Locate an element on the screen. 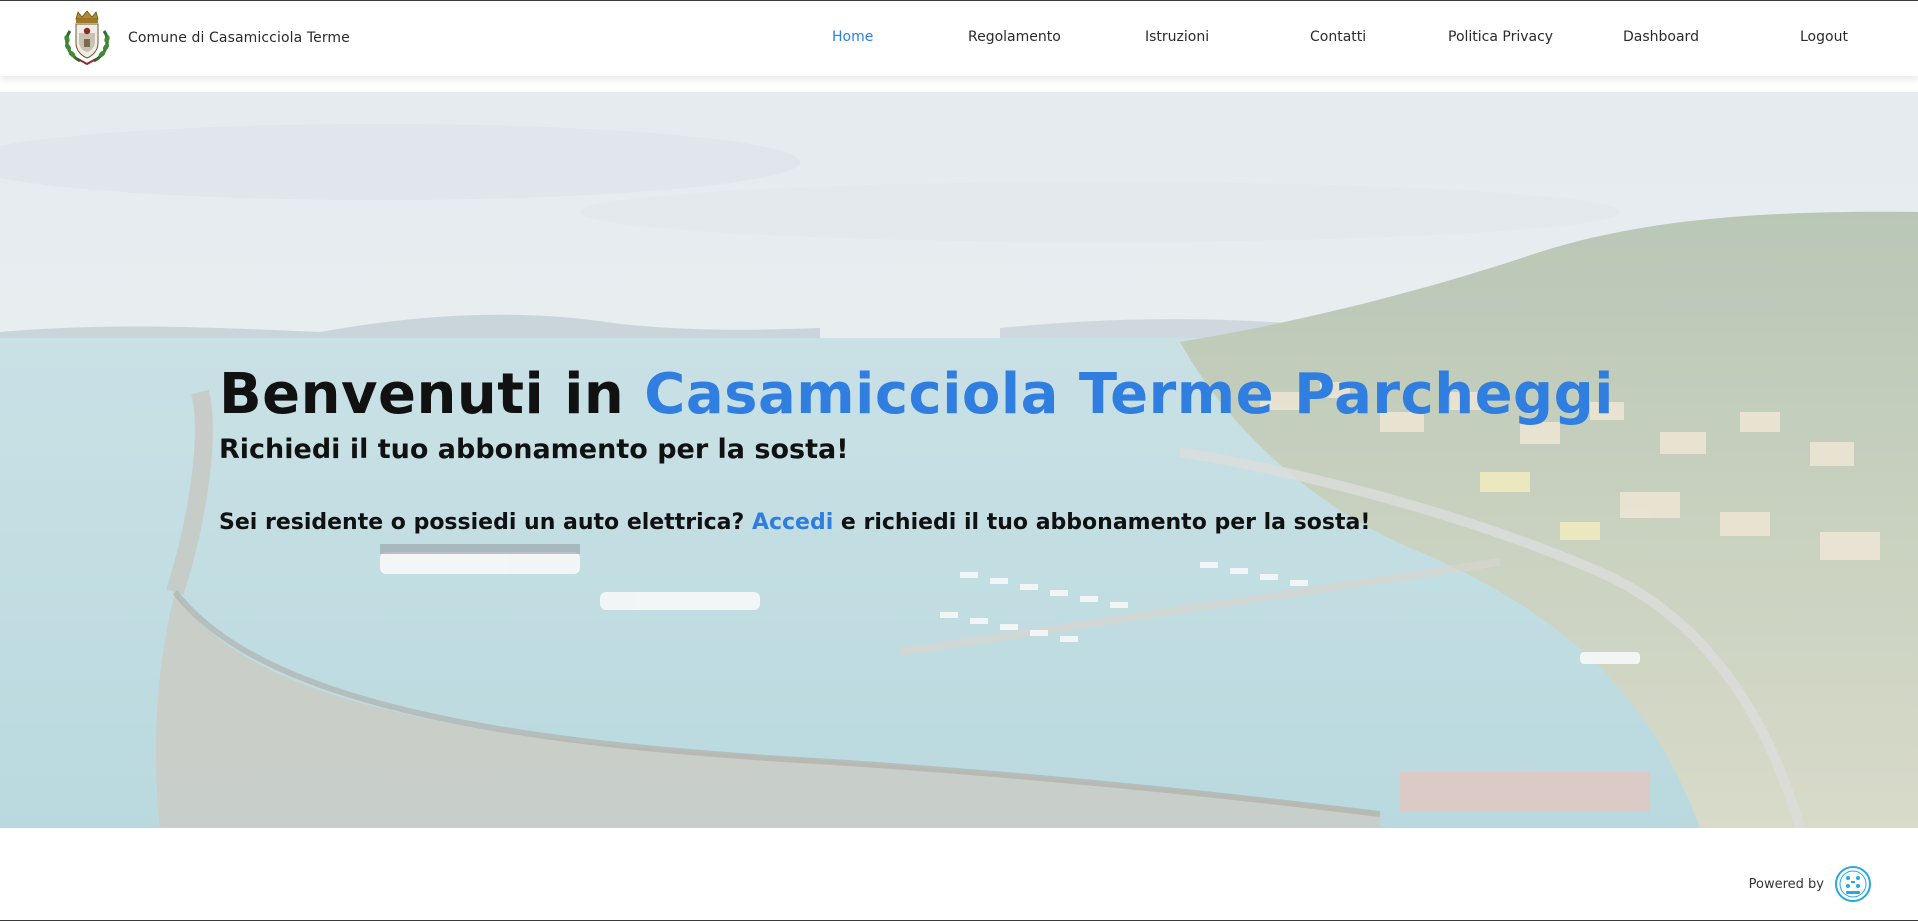 The height and width of the screenshot is (921, 1918). hero-title-accent: Casamicciola Terme Parcheggi is located at coordinates (1129, 394).